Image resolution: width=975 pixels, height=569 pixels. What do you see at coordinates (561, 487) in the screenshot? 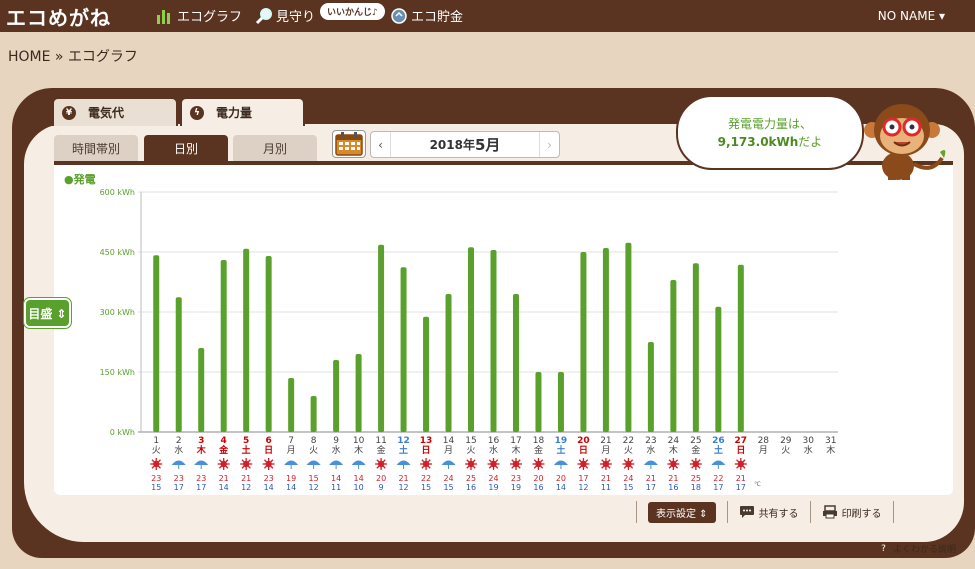
I see `temp-low-label: 14` at bounding box center [561, 487].